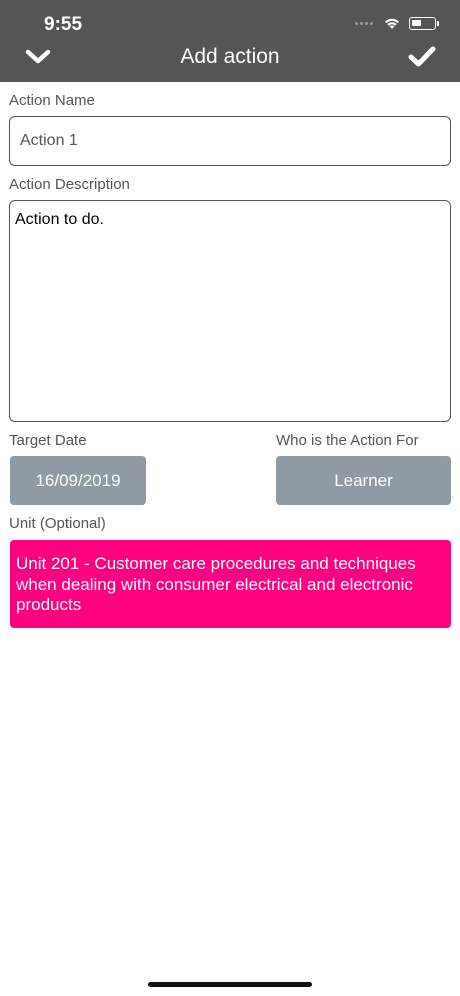  What do you see at coordinates (230, 141) in the screenshot?
I see `action-name-field: Action 1` at bounding box center [230, 141].